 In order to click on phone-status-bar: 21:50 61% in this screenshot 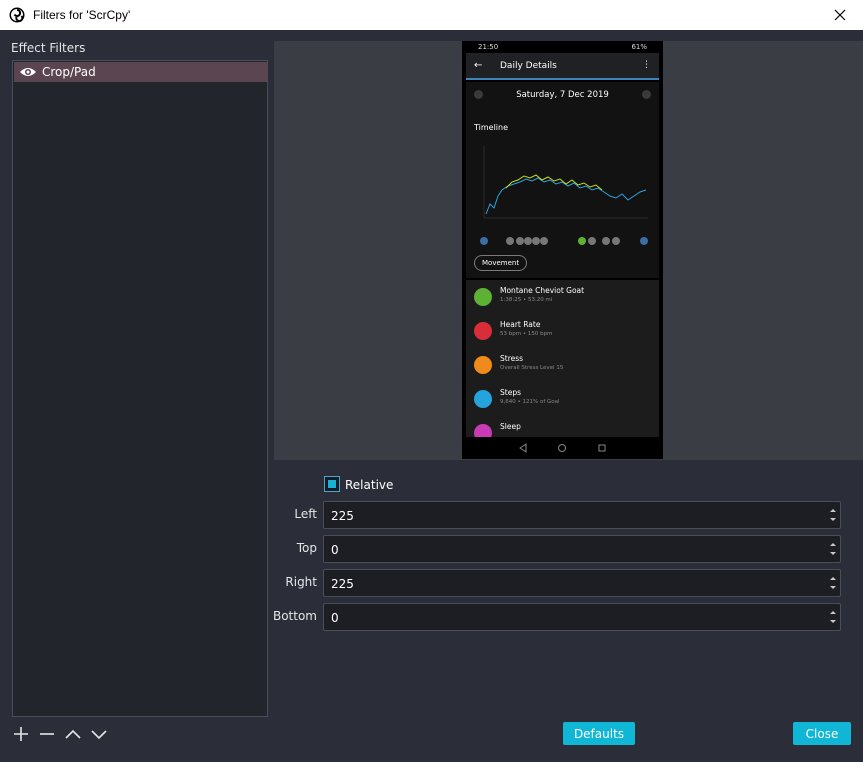, I will do `click(562, 47)`.